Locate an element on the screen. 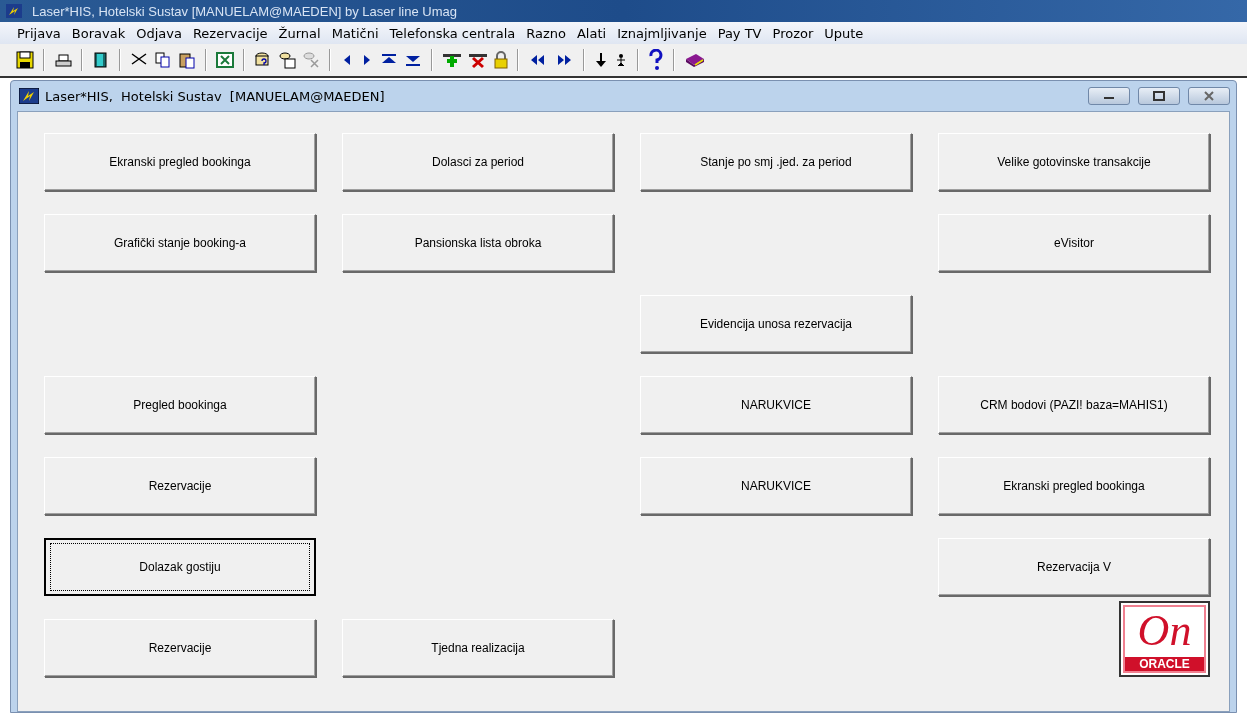  door-icon is located at coordinates (101, 60).